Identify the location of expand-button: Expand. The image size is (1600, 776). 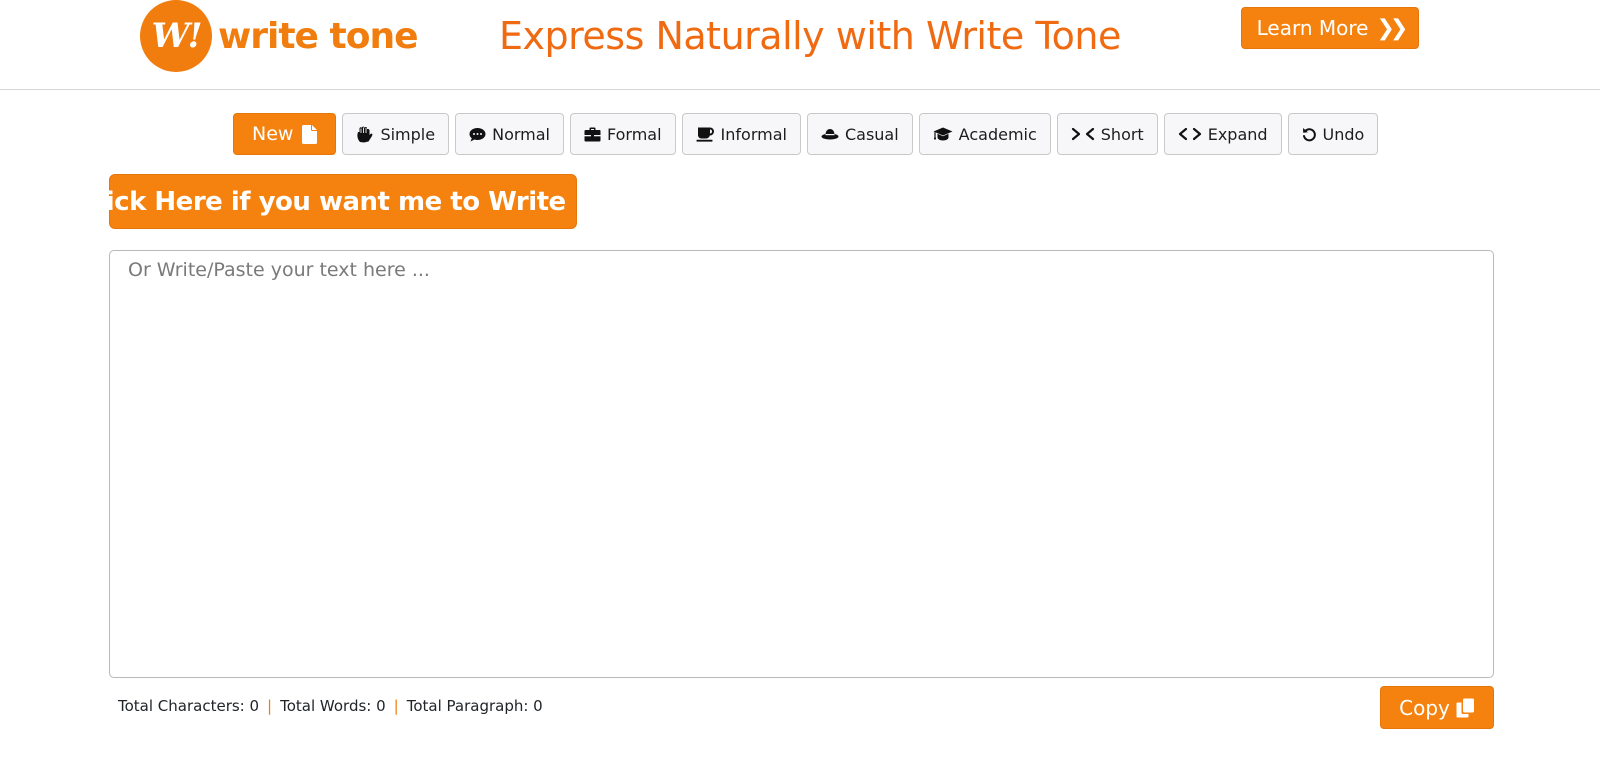
(1222, 134).